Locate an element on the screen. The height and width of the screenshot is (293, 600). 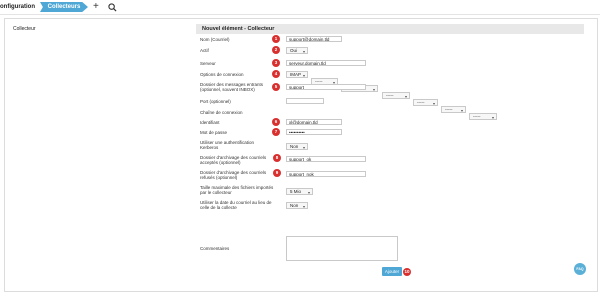
protocol-value: IMAP is located at coordinates (296, 74).